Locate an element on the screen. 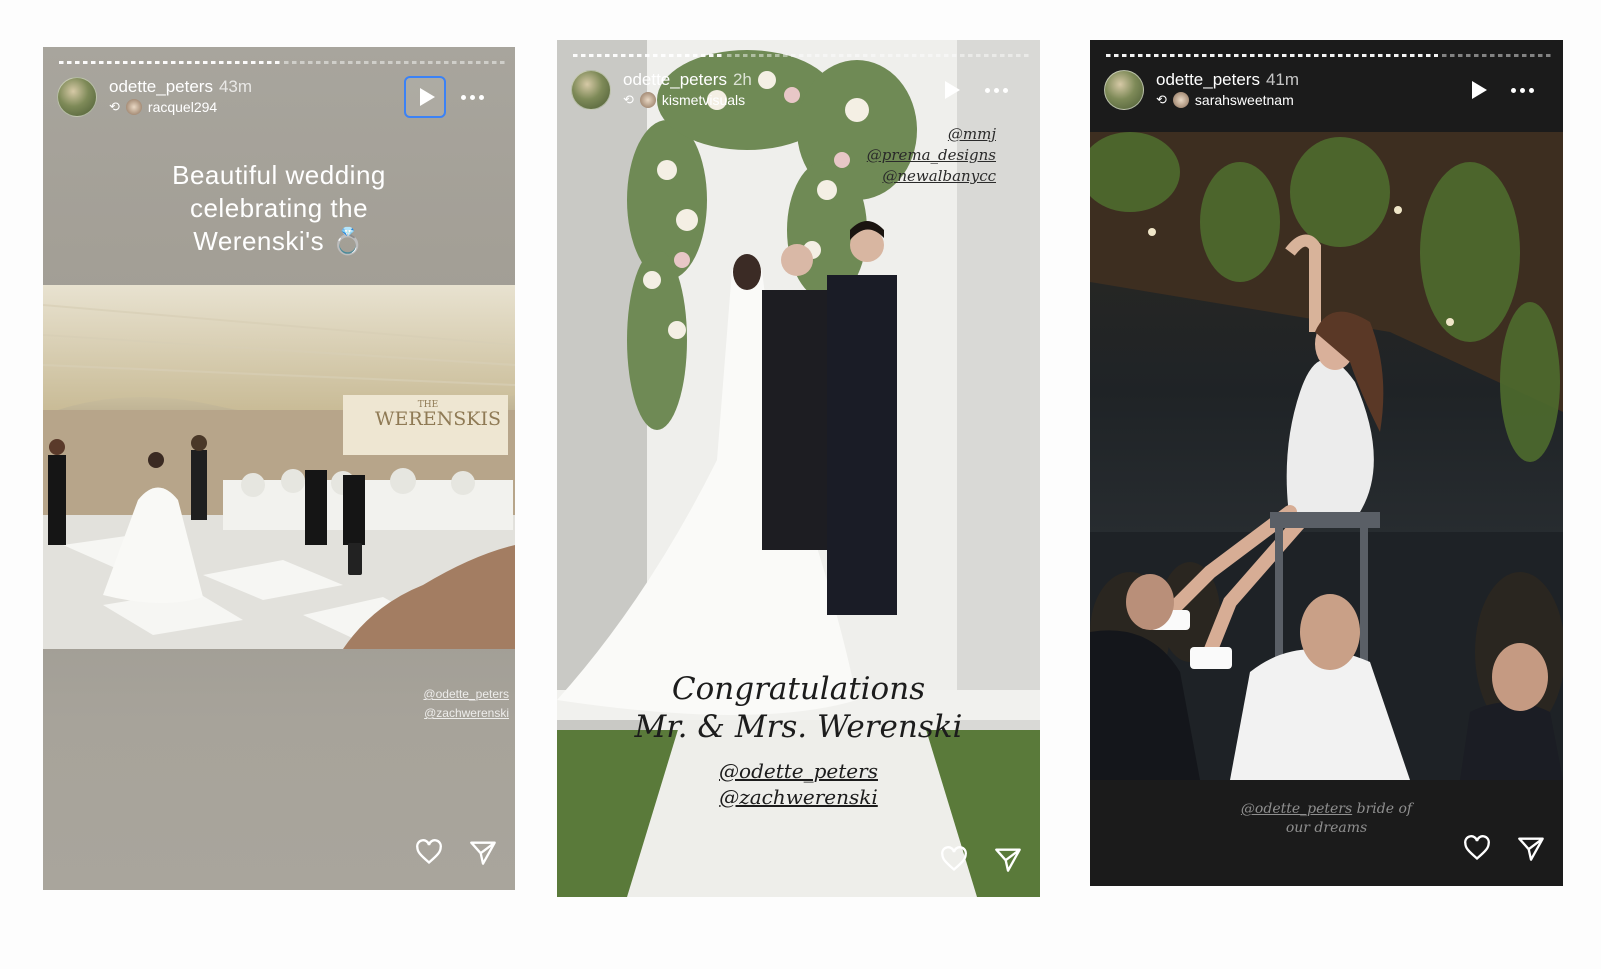  timestamp: 2h is located at coordinates (742, 79).